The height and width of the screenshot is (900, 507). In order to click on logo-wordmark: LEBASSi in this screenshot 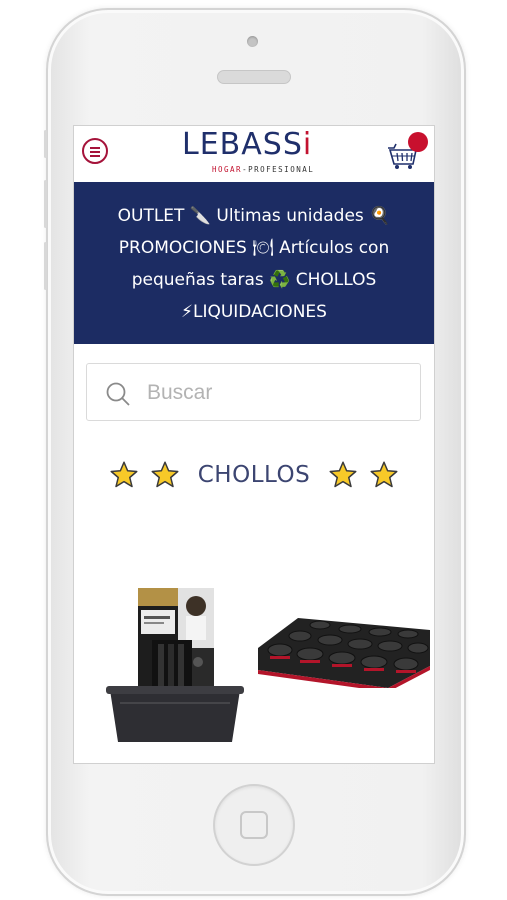, I will do `click(247, 144)`.